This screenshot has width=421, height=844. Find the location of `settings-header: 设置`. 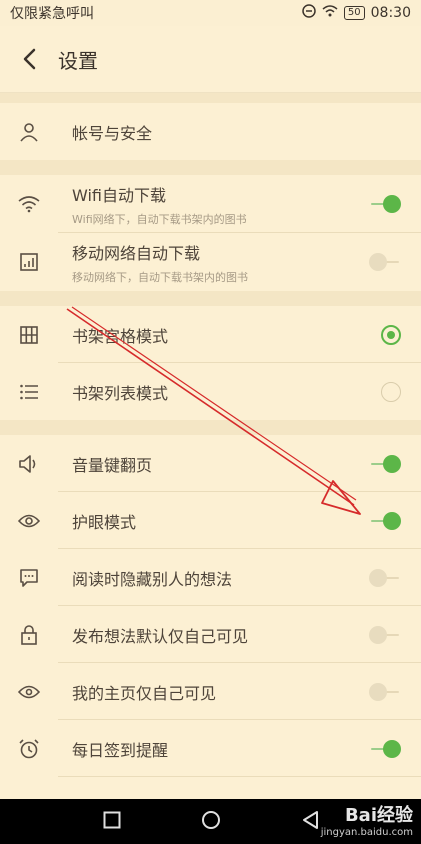

settings-header: 设置 is located at coordinates (210, 59).